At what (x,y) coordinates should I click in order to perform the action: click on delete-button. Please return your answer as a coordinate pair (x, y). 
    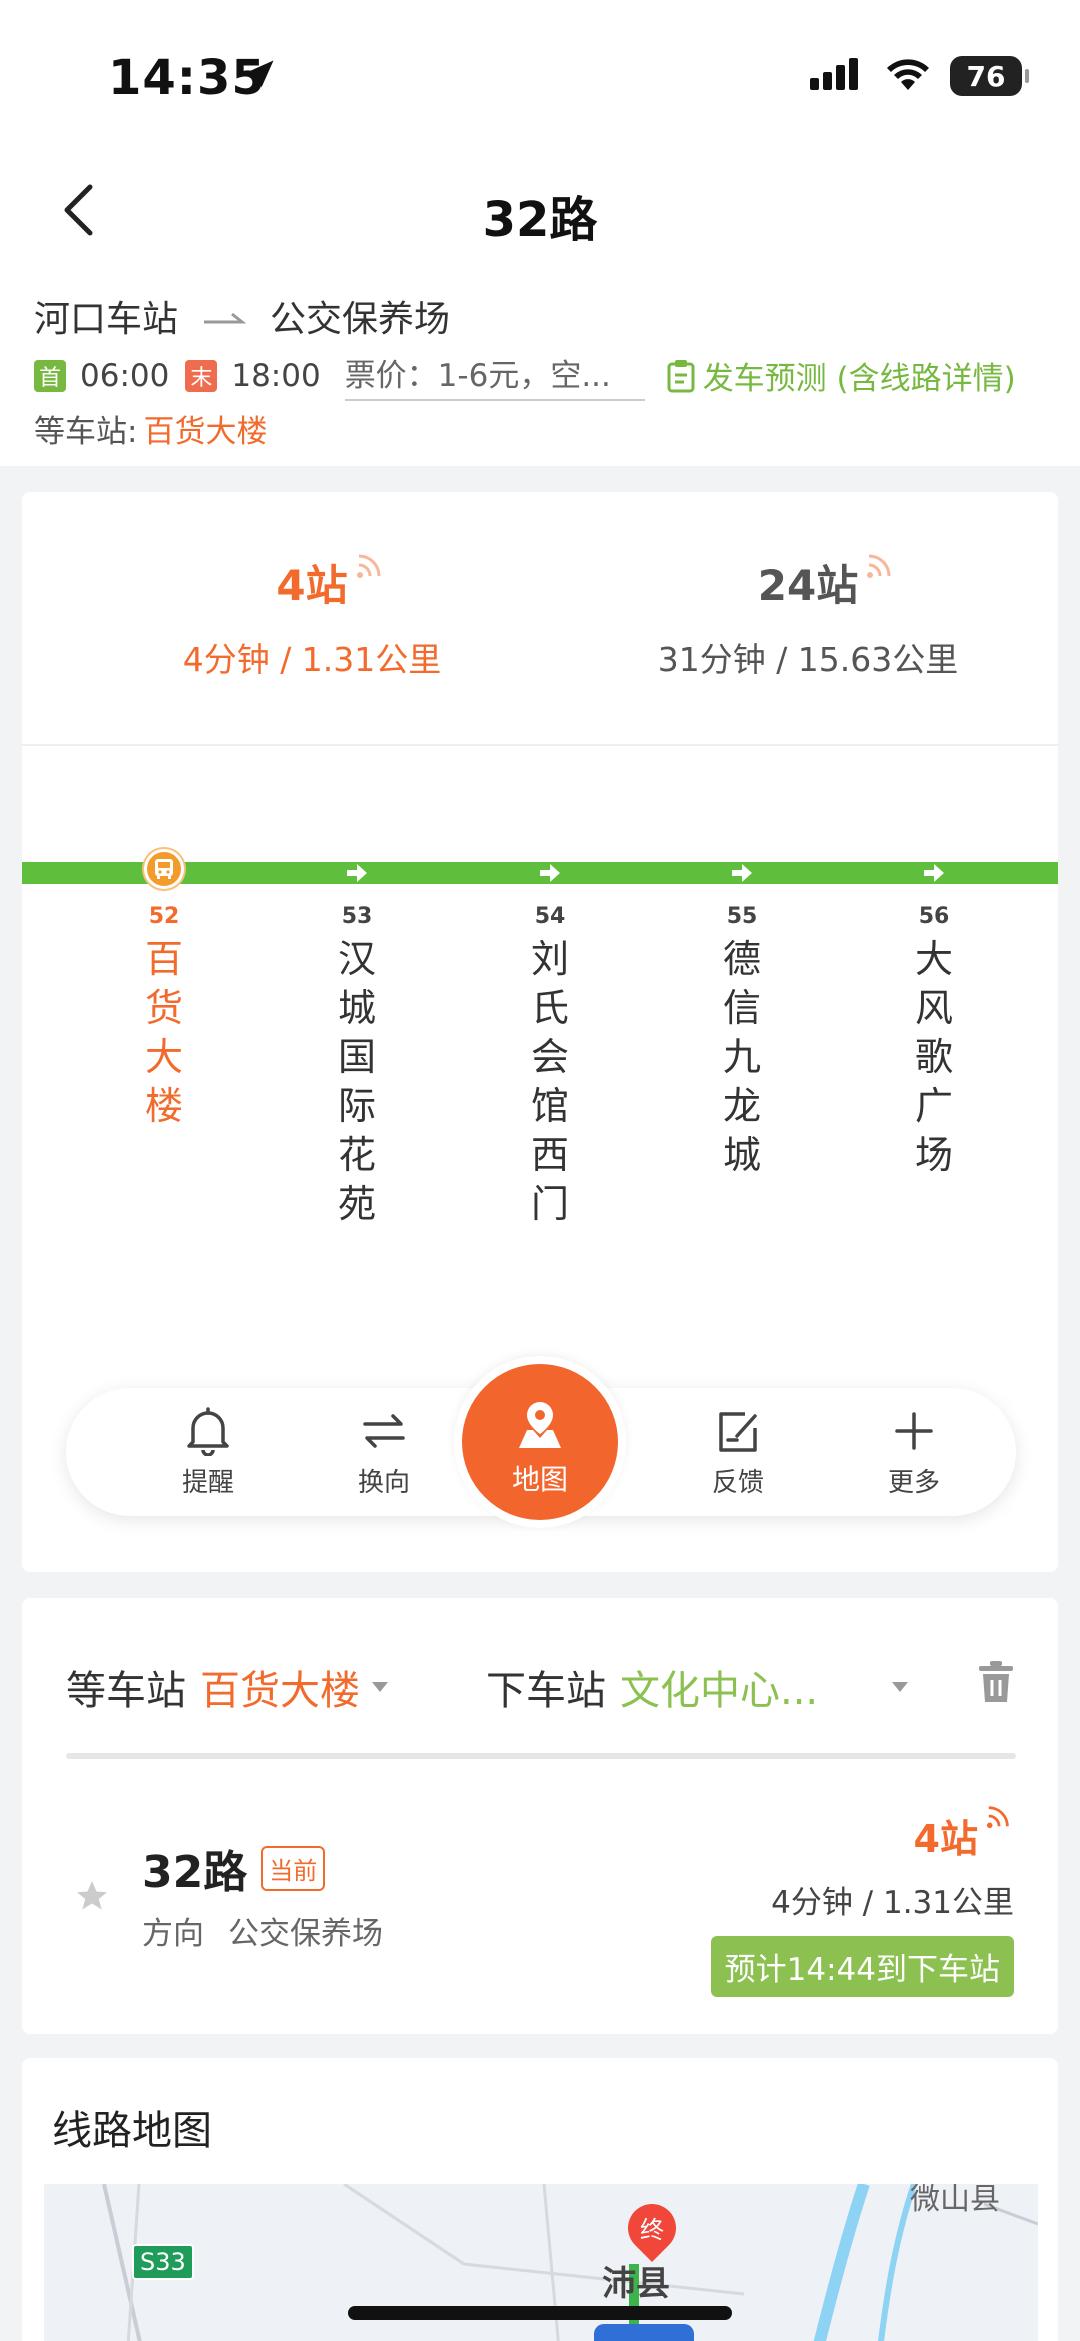
    Looking at the image, I should click on (996, 1687).